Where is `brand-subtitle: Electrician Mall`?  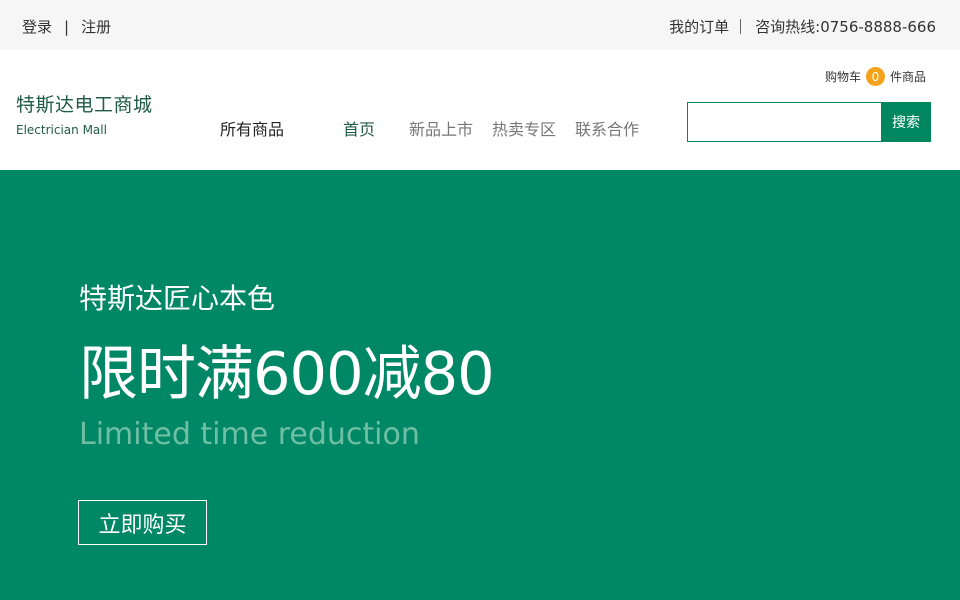 brand-subtitle: Electrician Mall is located at coordinates (61, 130).